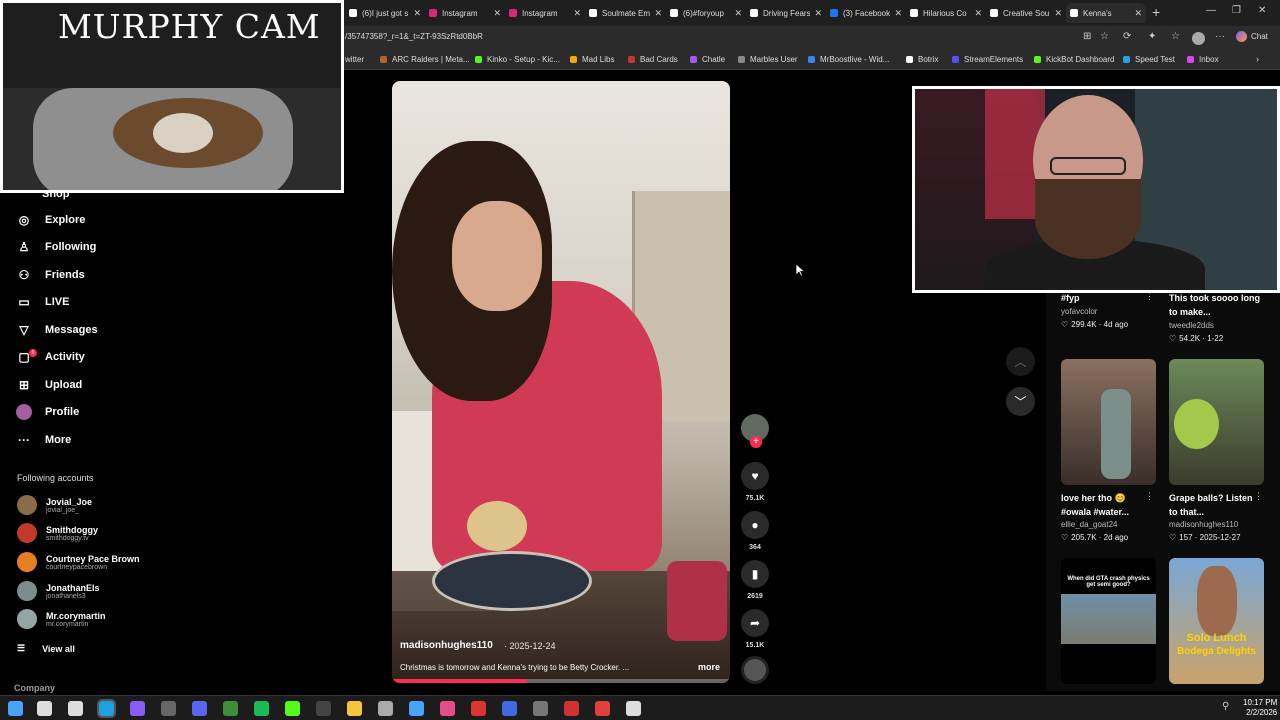  I want to click on profile-avatar, so click(1198, 38).